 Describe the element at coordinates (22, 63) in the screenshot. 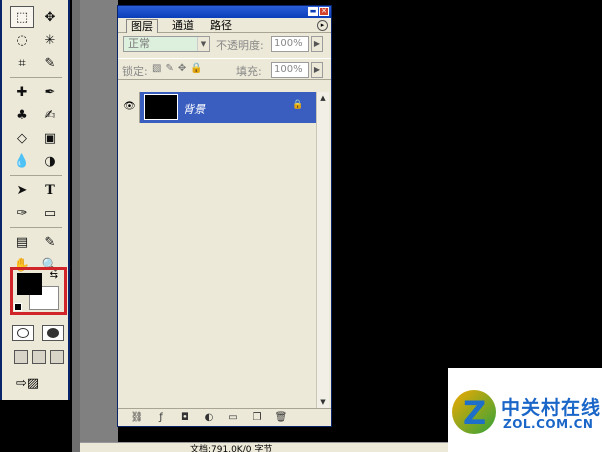

I see `crop-tool-icon: ⌗` at that location.